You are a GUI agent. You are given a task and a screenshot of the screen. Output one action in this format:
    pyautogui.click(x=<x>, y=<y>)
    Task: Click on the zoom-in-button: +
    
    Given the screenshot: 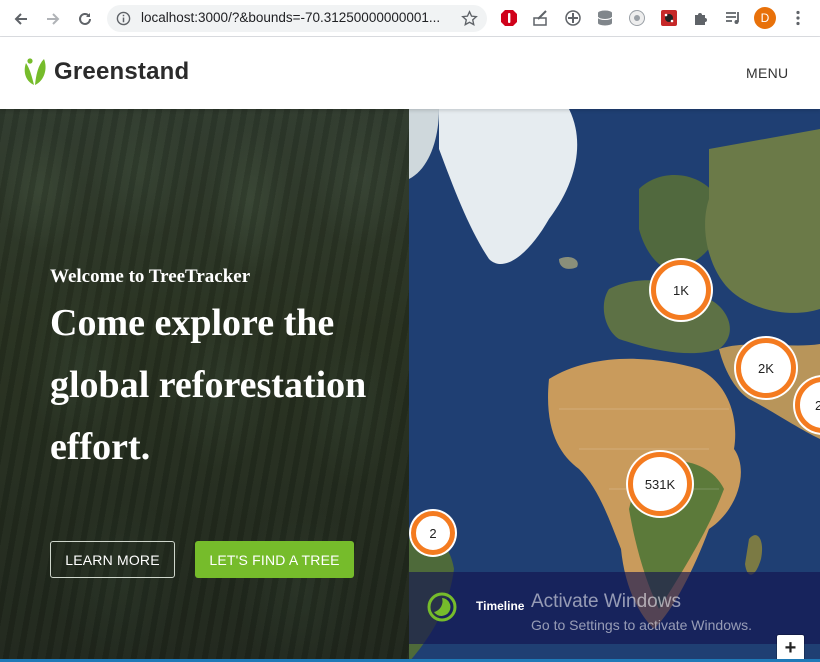 What is the action you would take?
    pyautogui.click(x=790, y=648)
    